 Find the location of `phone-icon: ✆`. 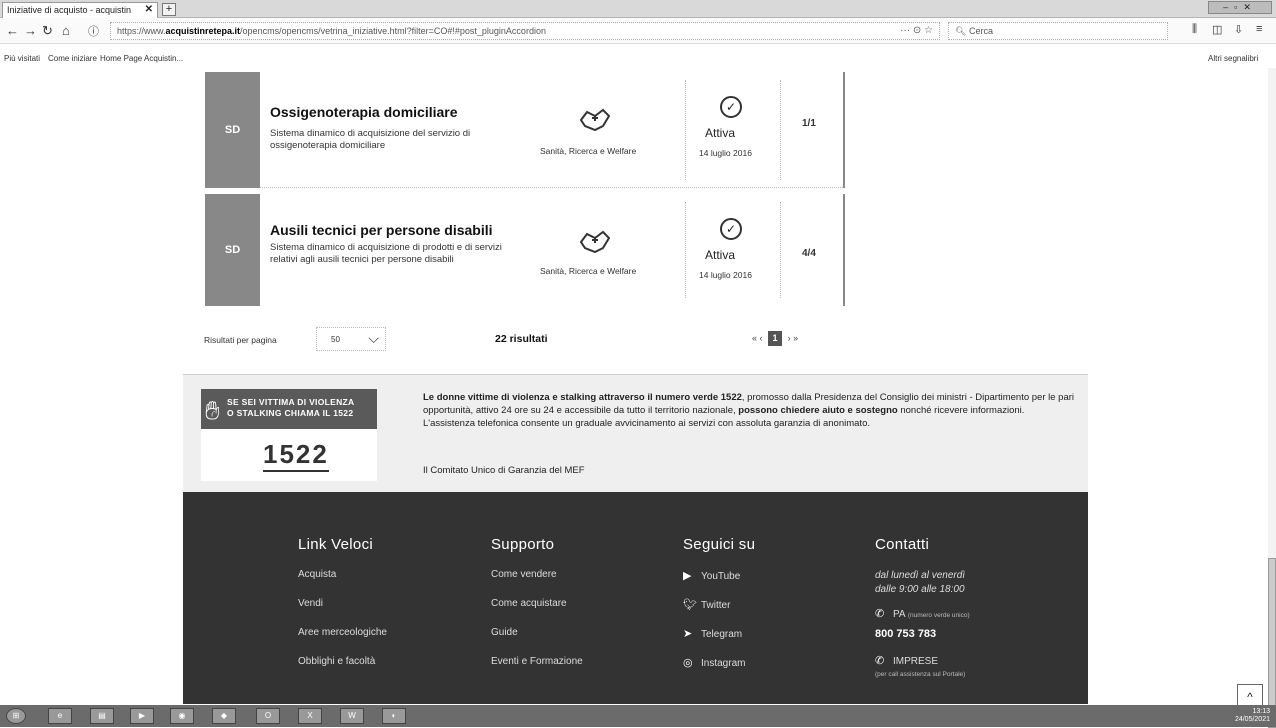

phone-icon: ✆ is located at coordinates (880, 614).